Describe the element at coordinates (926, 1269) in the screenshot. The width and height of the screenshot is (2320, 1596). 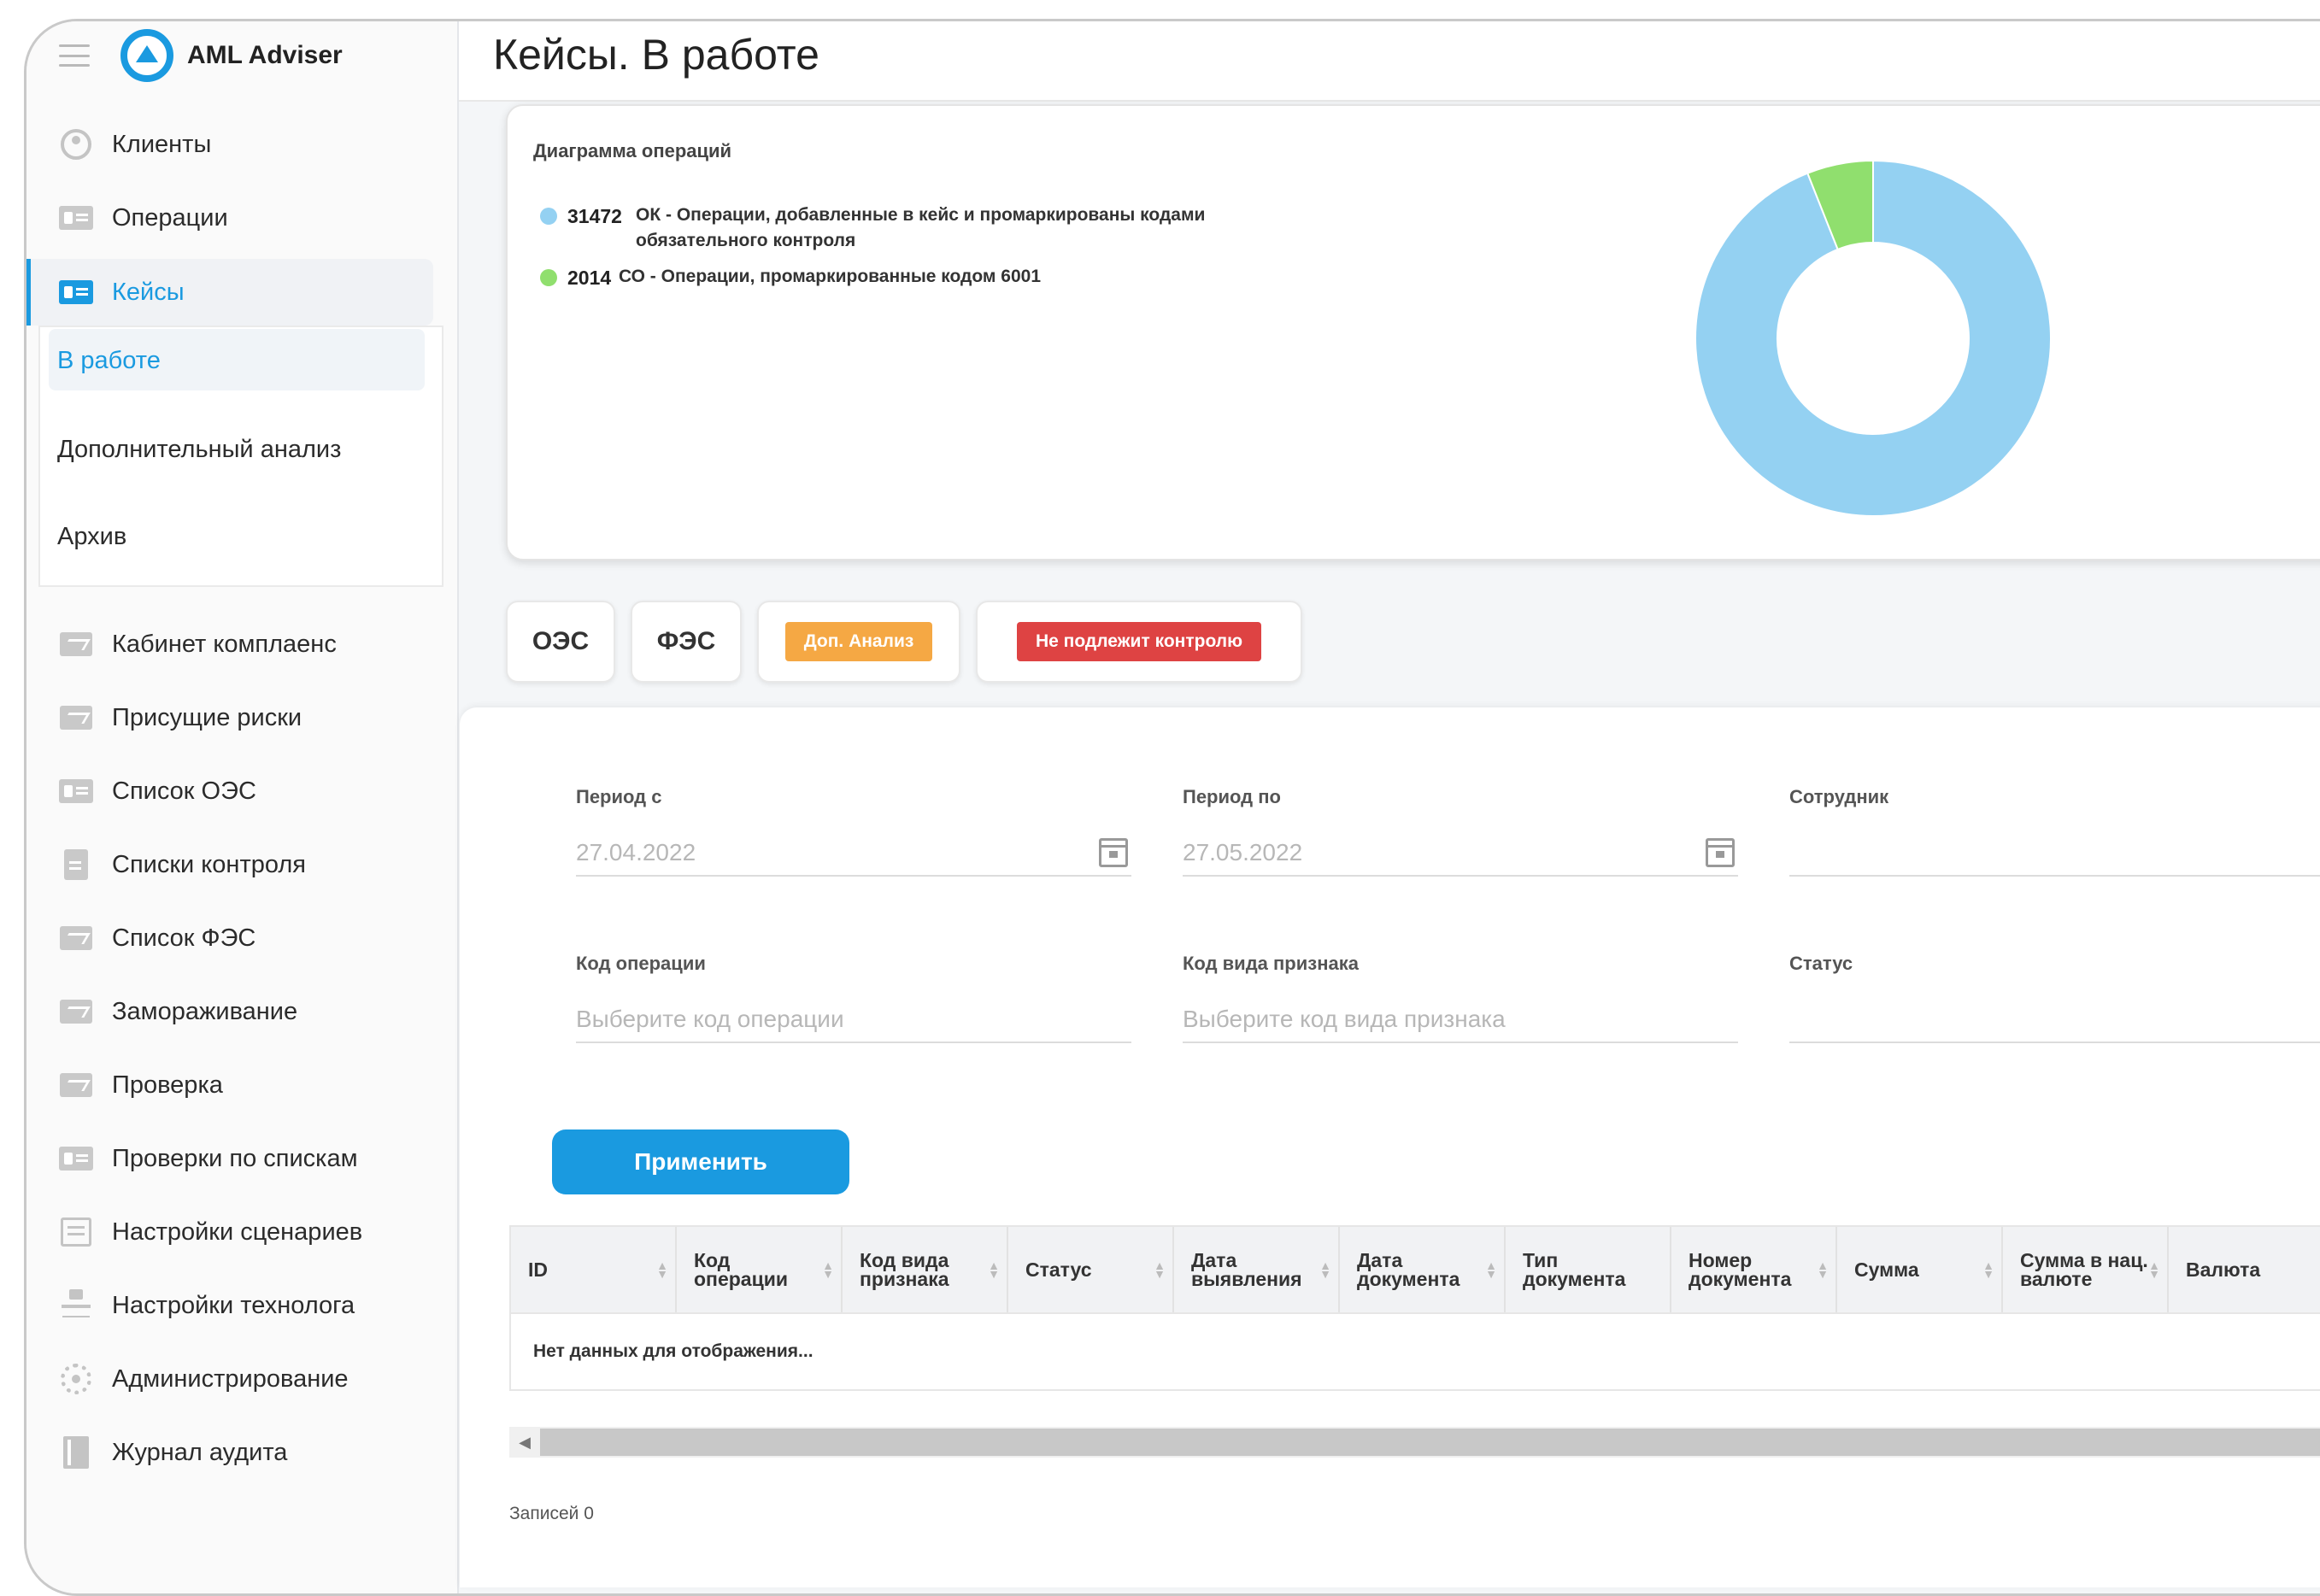
I see `column-header-sign-code: Код вида признака ▲ ▼` at that location.